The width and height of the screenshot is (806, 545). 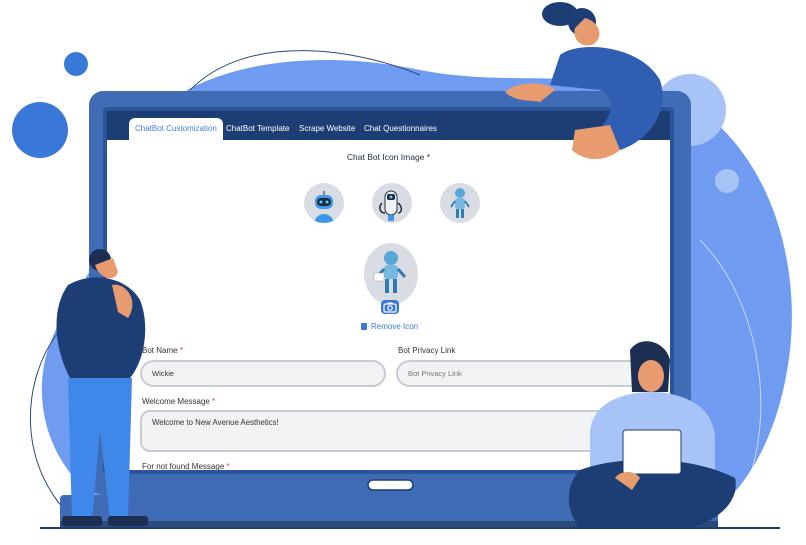 What do you see at coordinates (102, 387) in the screenshot?
I see `man-standing-figure` at bounding box center [102, 387].